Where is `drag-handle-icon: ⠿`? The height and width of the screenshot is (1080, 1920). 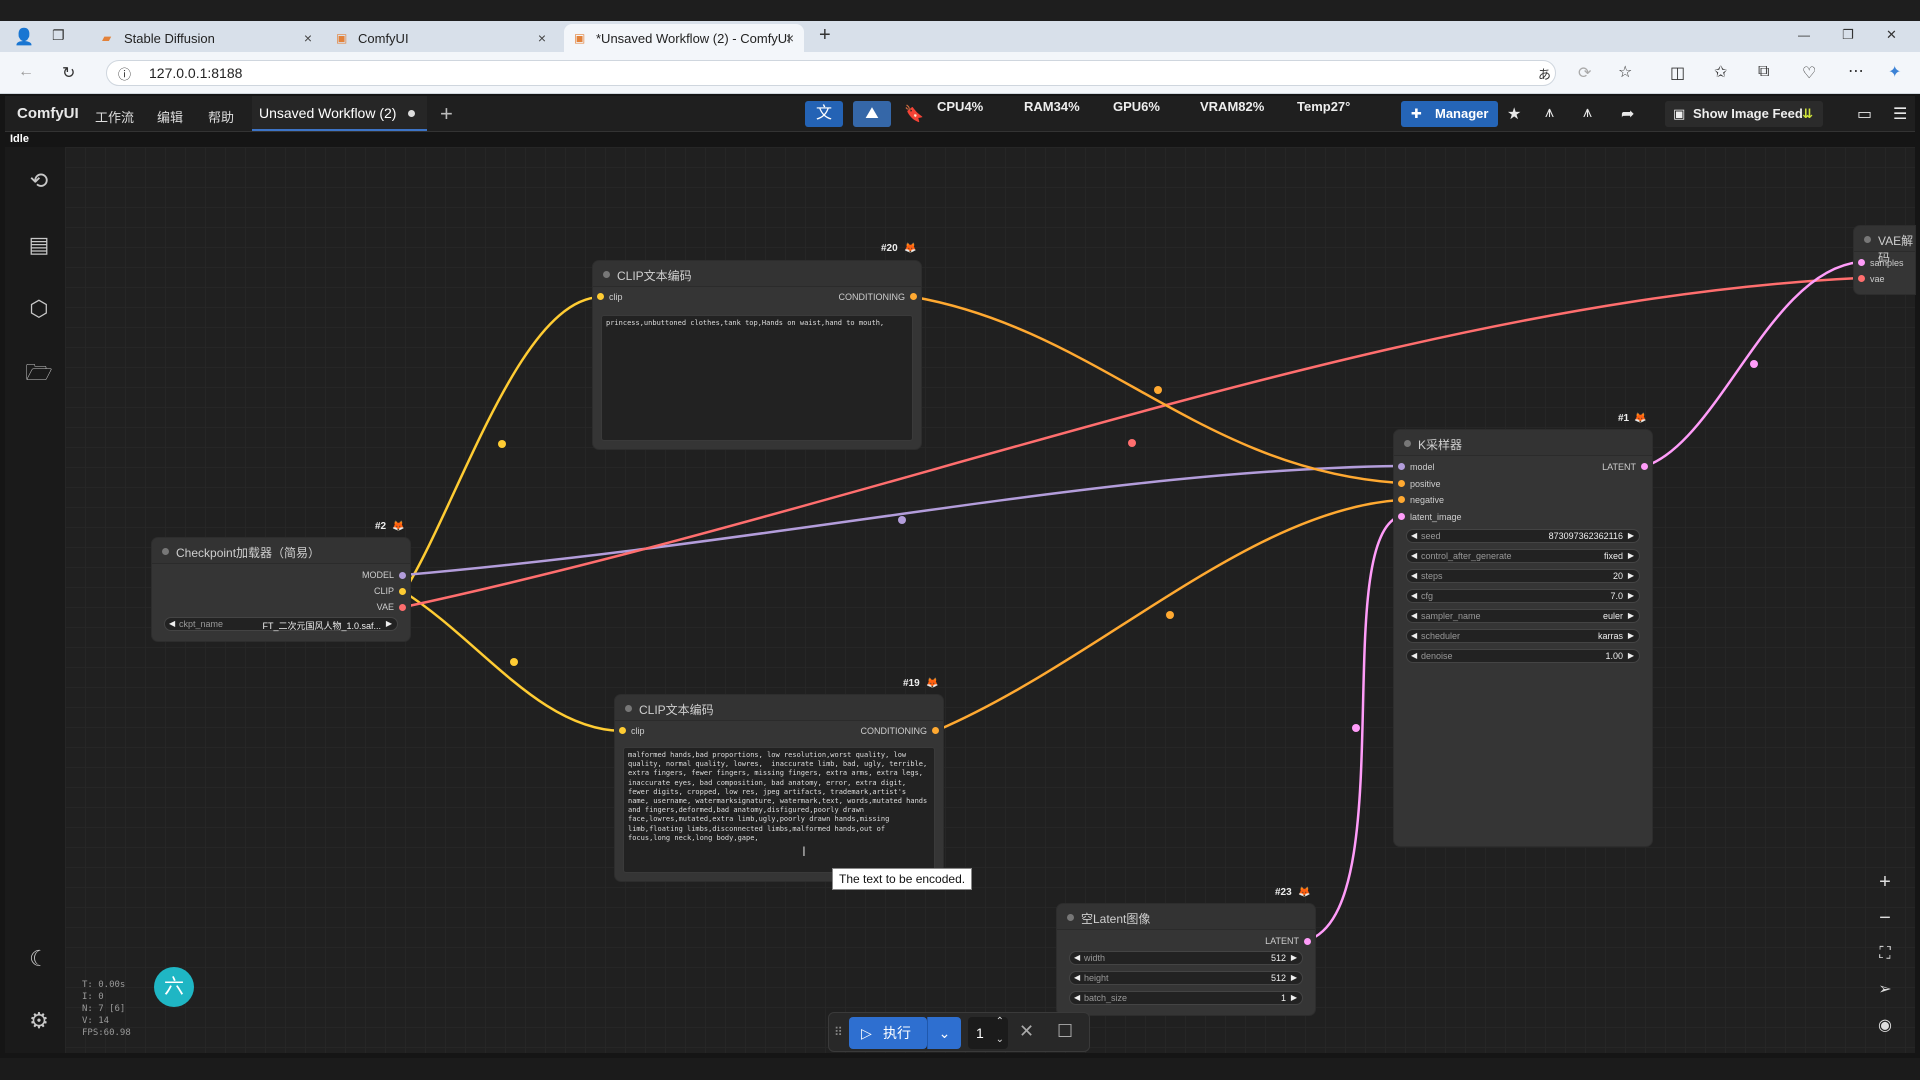
drag-handle-icon: ⠿ is located at coordinates (838, 1032).